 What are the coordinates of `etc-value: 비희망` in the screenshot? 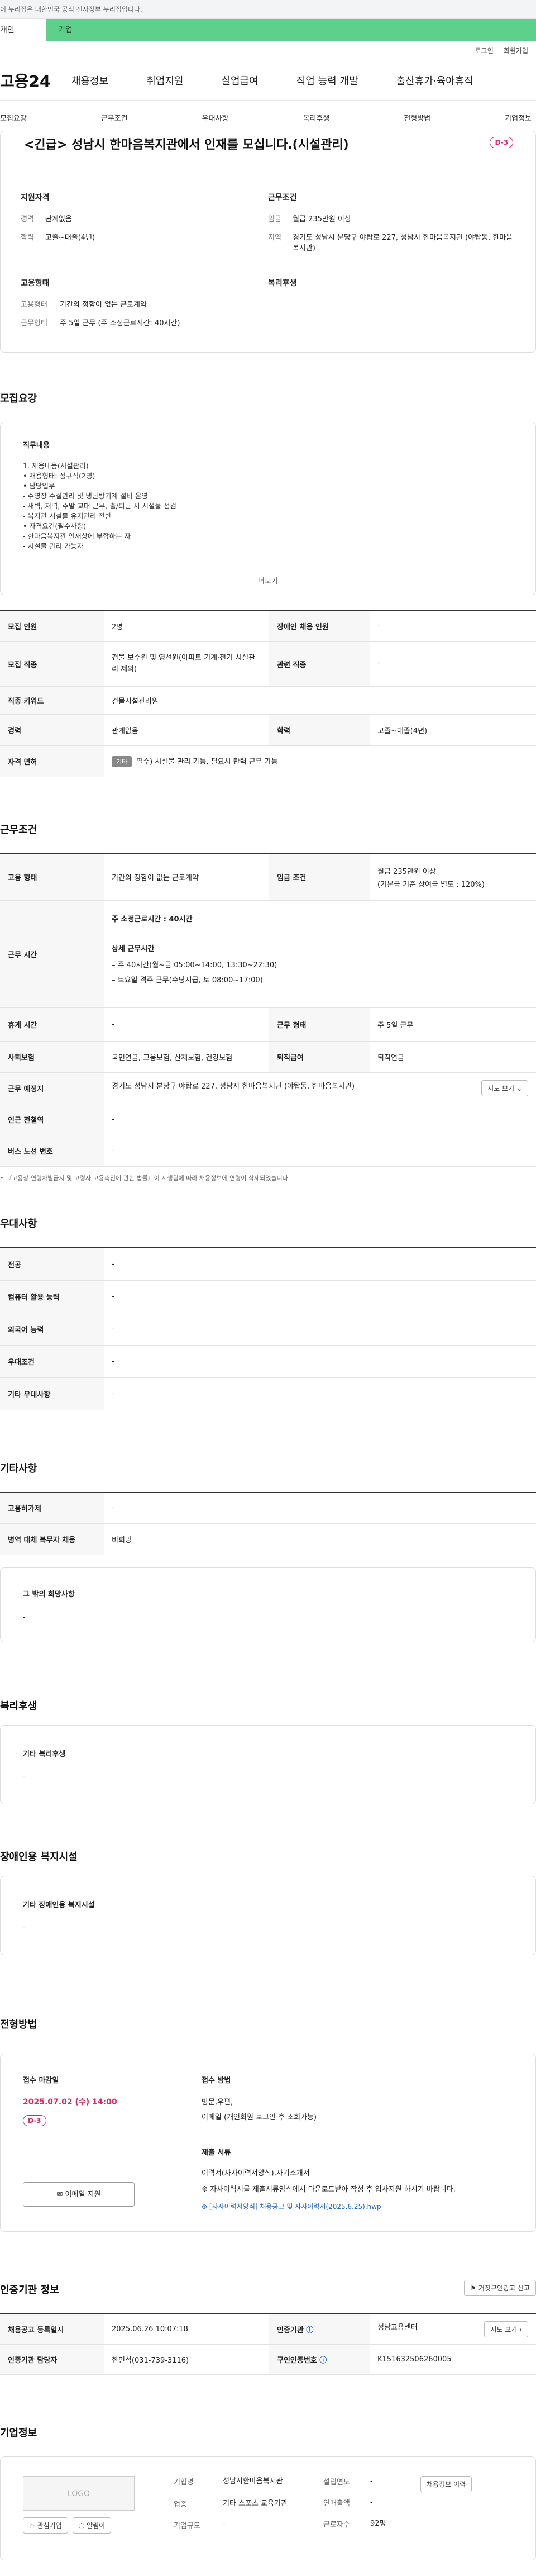 It's located at (320, 1539).